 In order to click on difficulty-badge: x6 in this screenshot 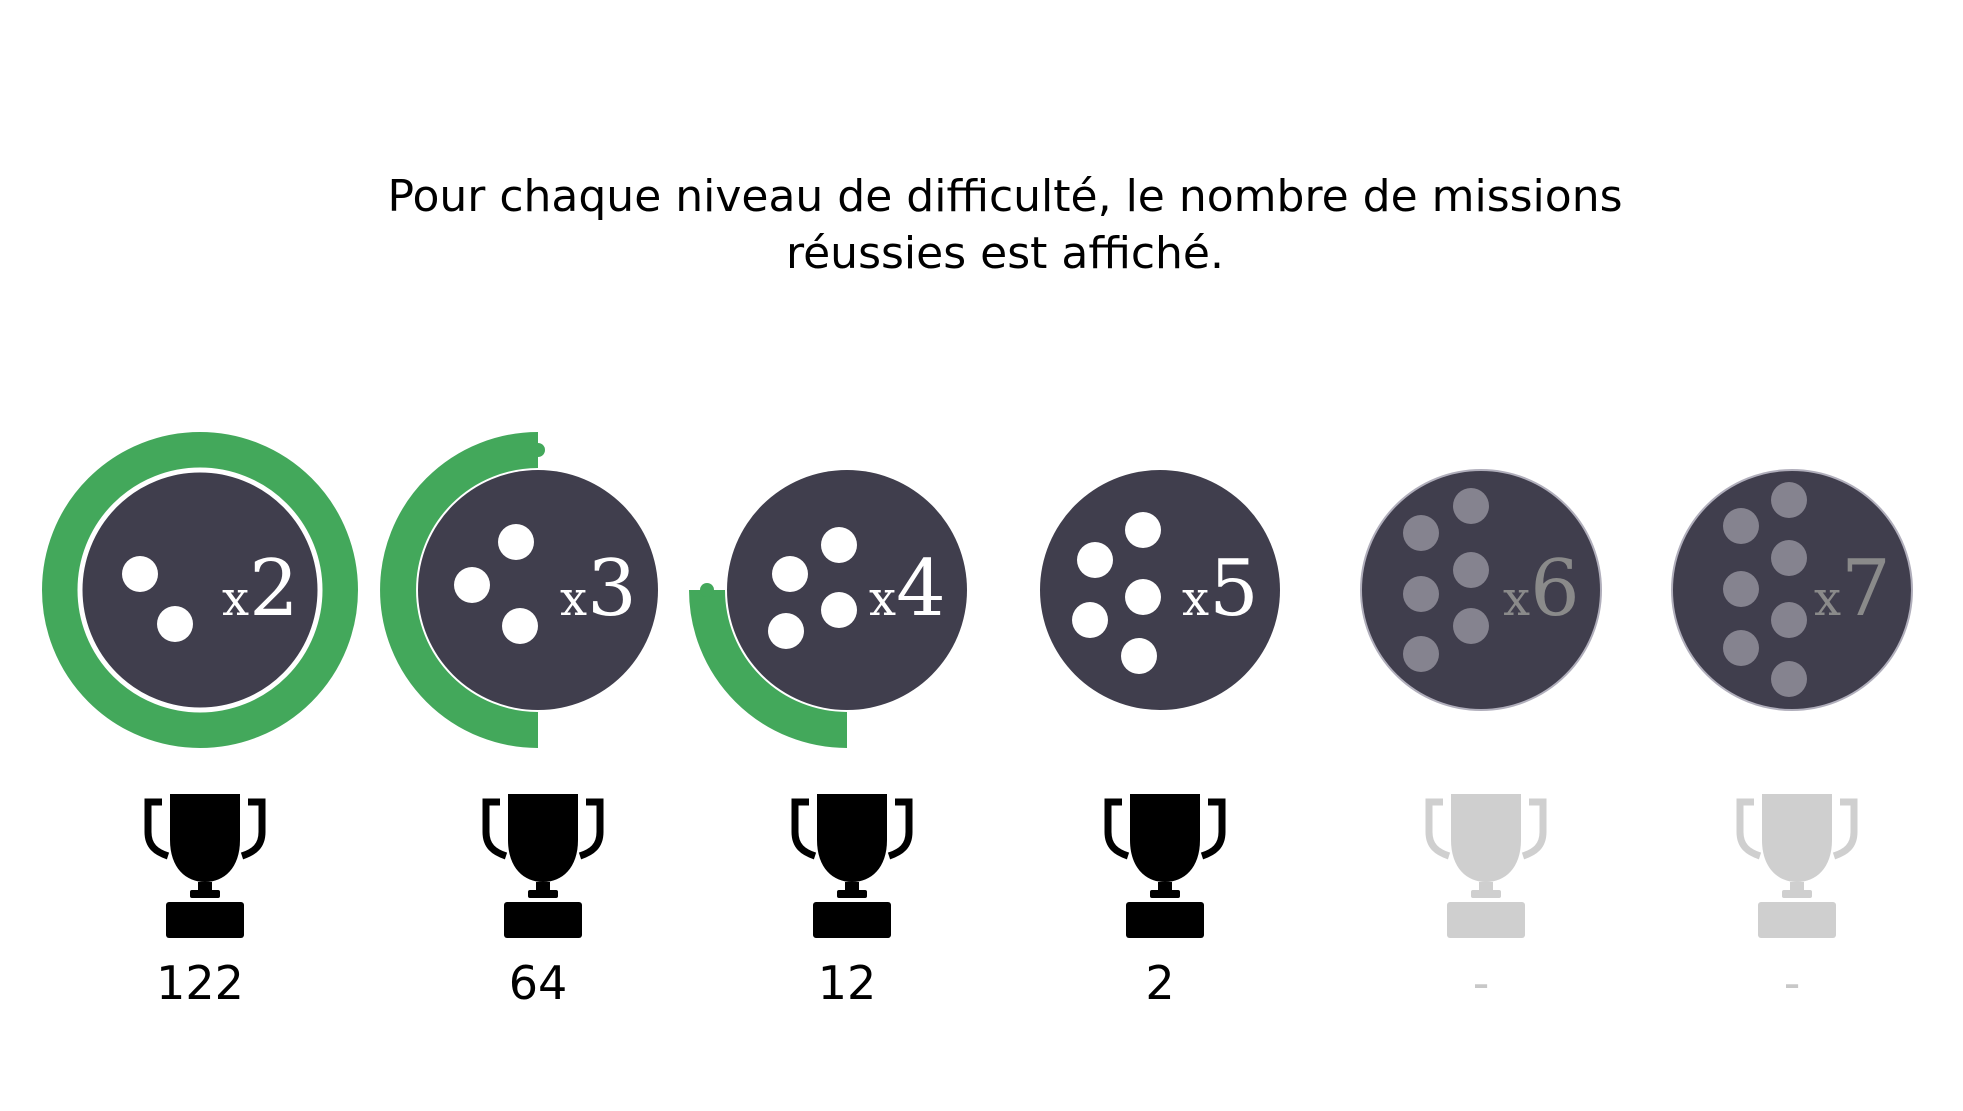, I will do `click(1481, 590)`.